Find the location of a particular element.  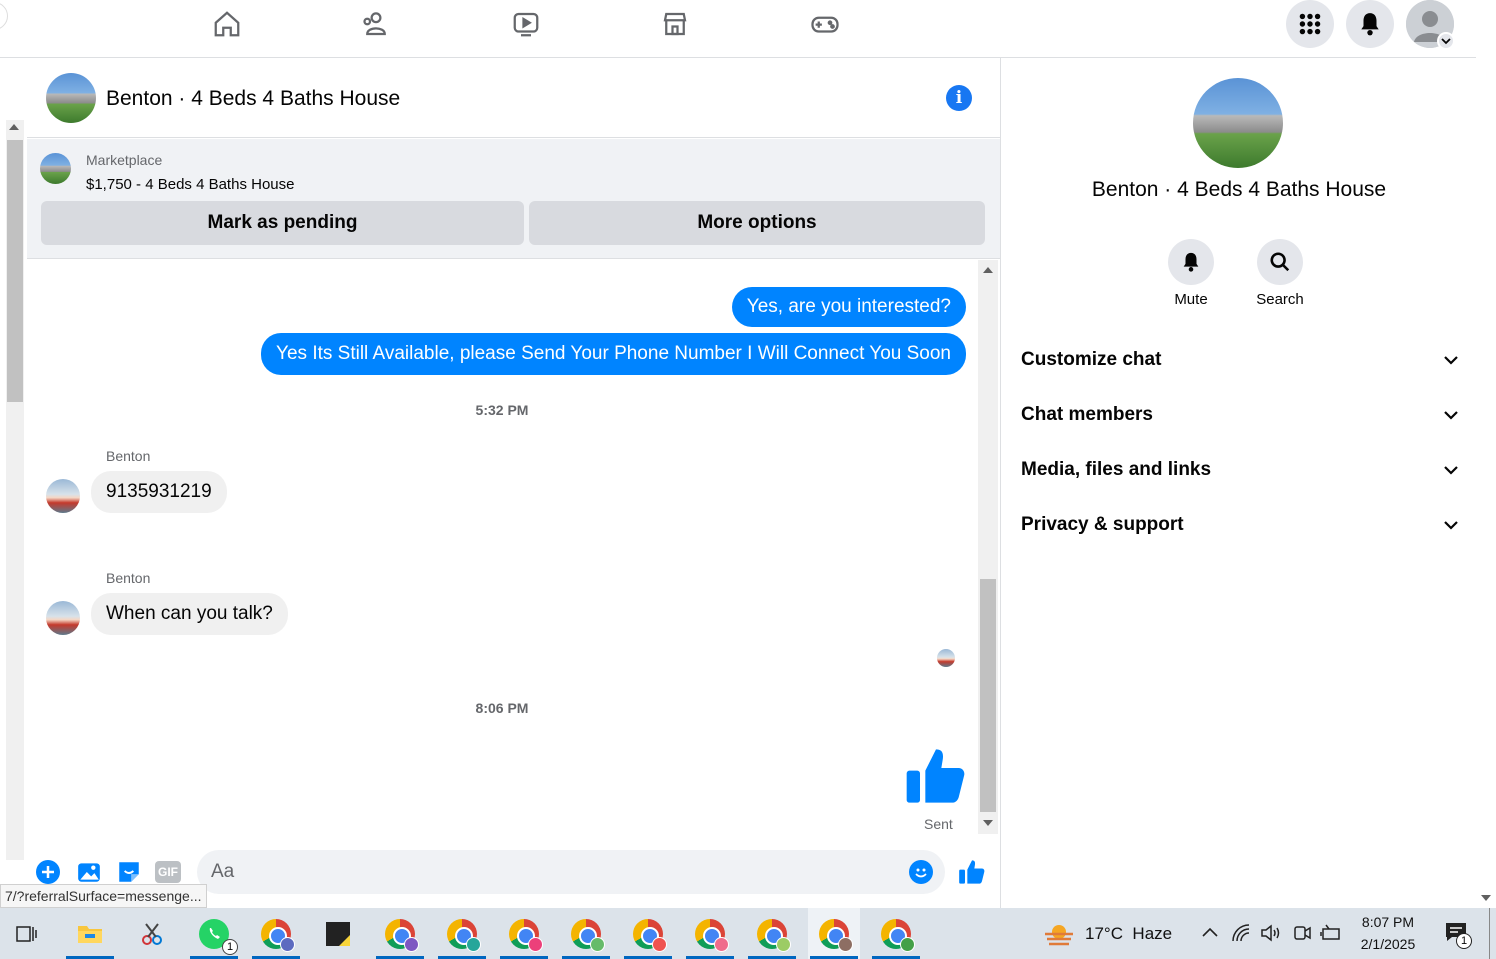

chat-scrollbar-thumb is located at coordinates (988, 695).